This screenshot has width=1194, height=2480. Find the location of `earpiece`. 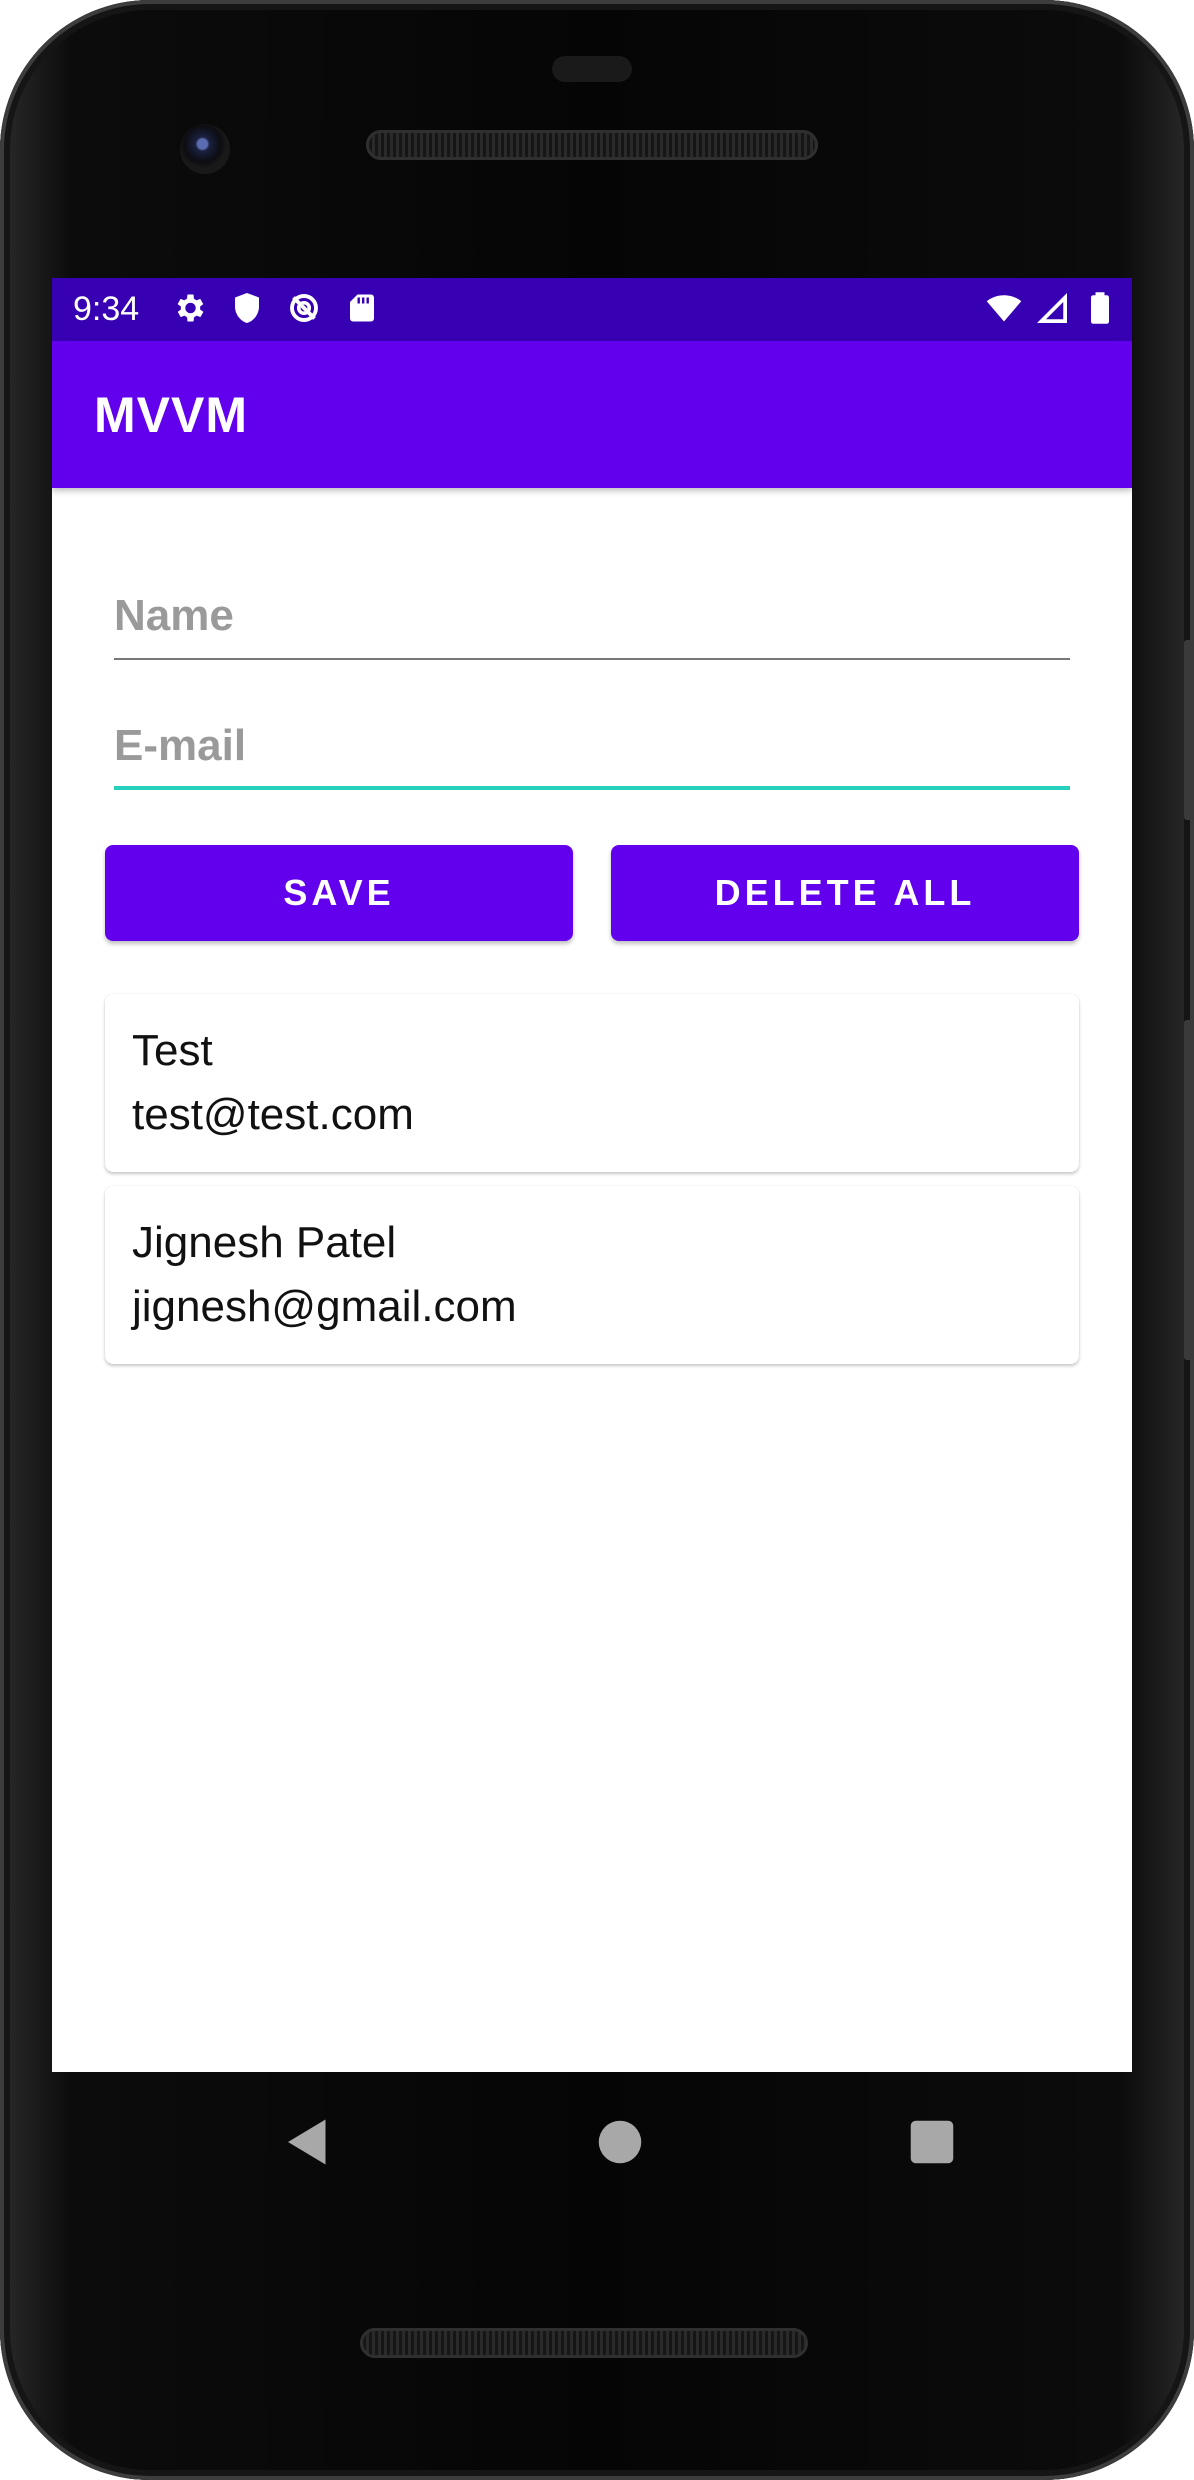

earpiece is located at coordinates (592, 69).